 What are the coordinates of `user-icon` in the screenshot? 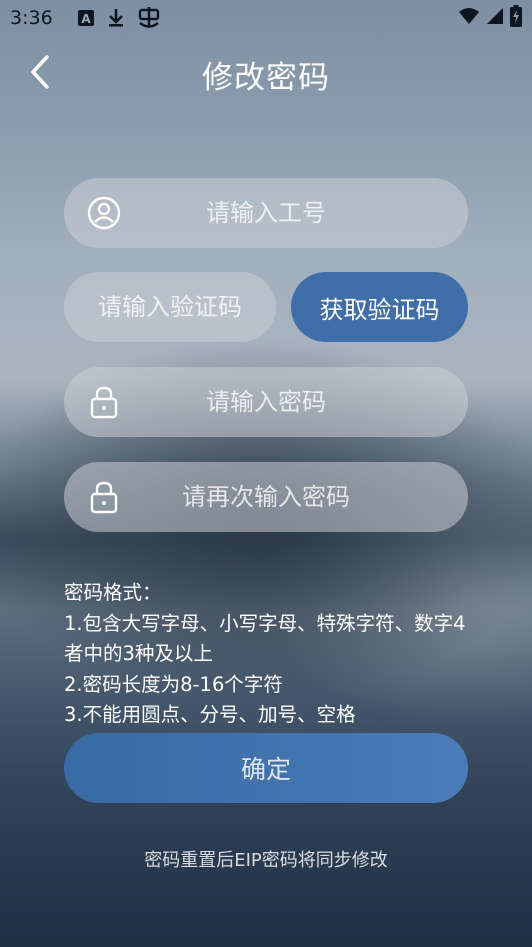 It's located at (104, 213).